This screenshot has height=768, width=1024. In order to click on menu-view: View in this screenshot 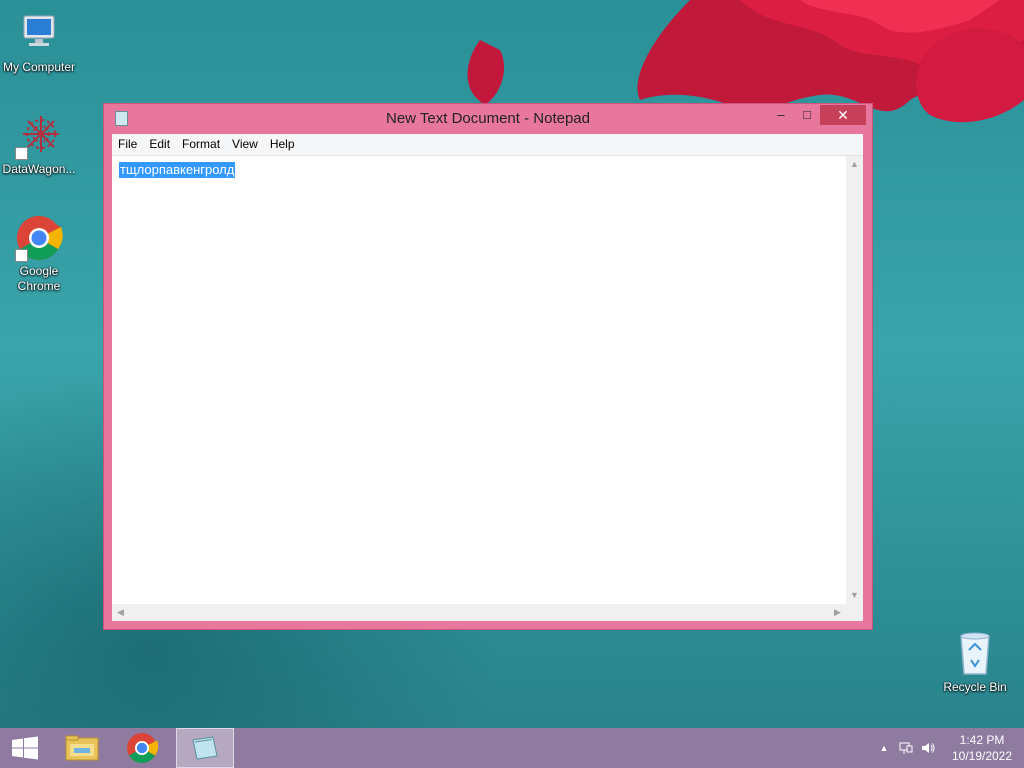, I will do `click(245, 144)`.